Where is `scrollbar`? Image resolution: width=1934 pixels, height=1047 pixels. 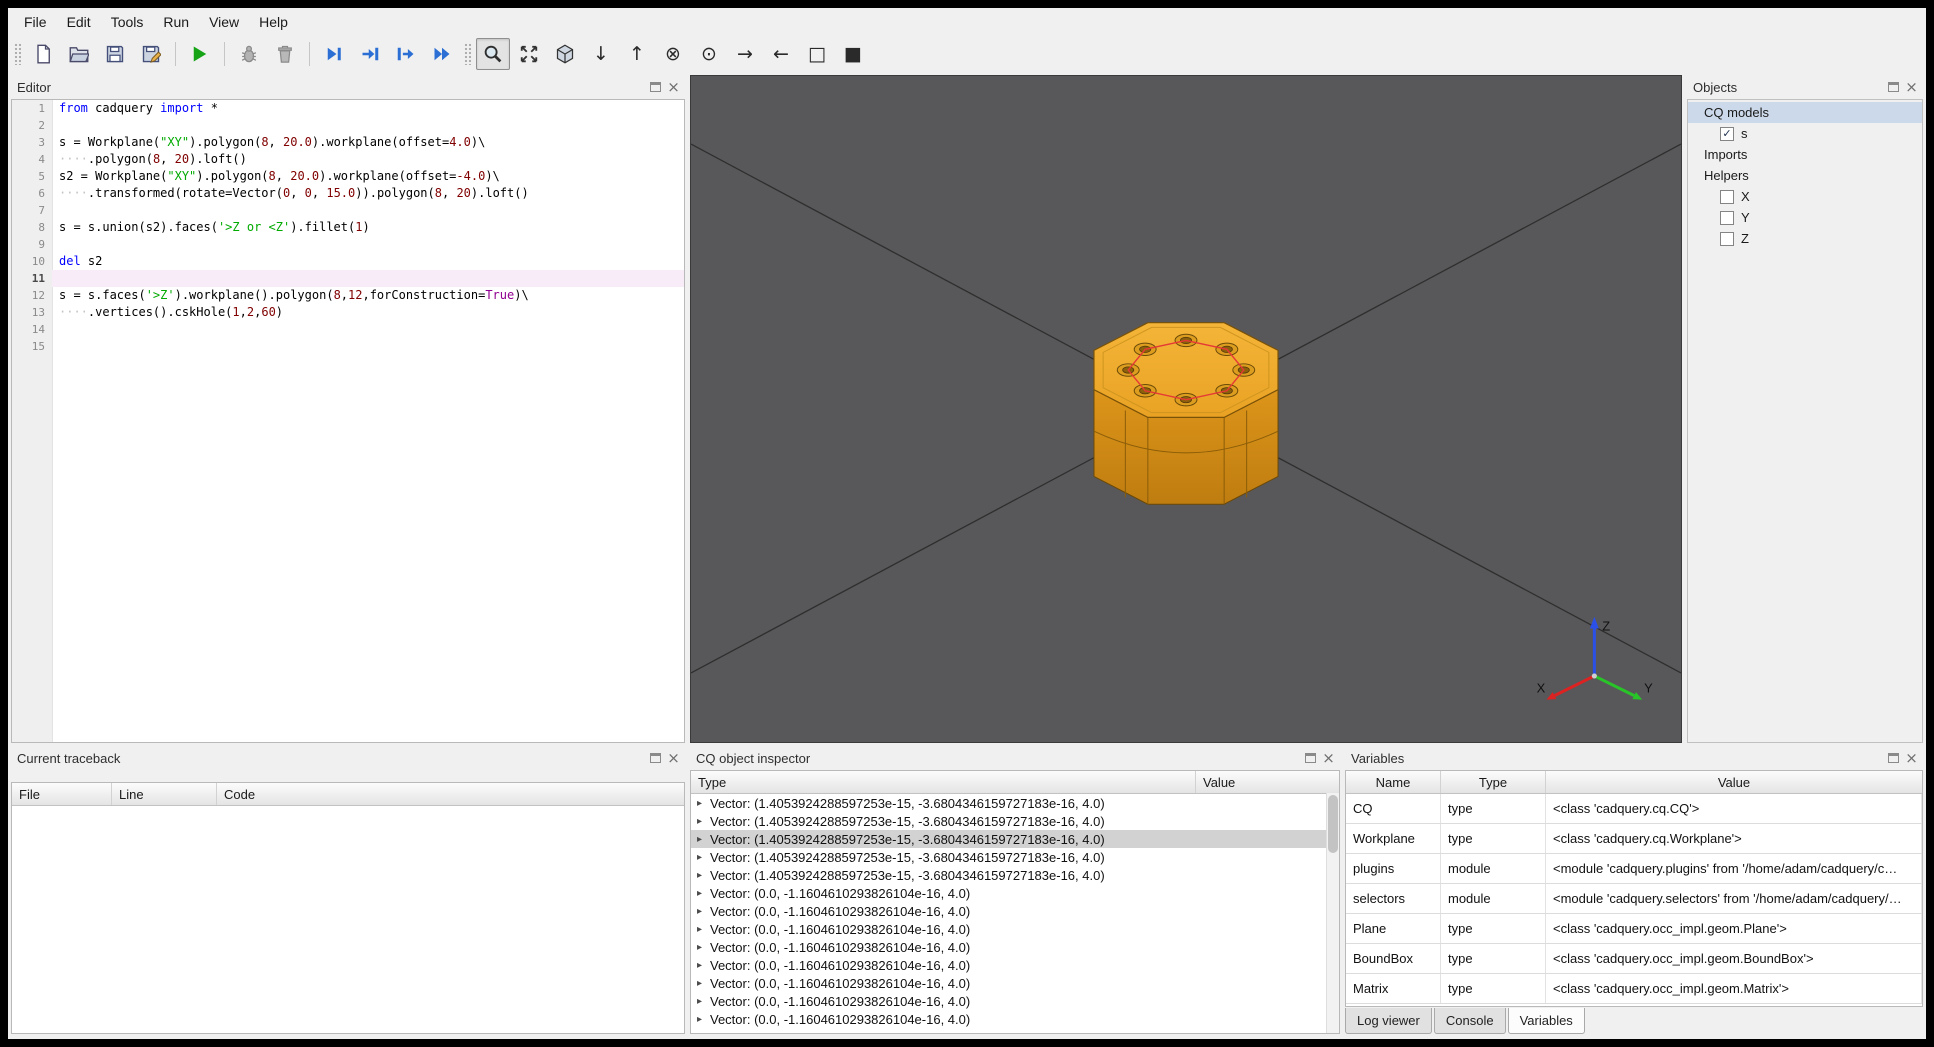
scrollbar is located at coordinates (1332, 913).